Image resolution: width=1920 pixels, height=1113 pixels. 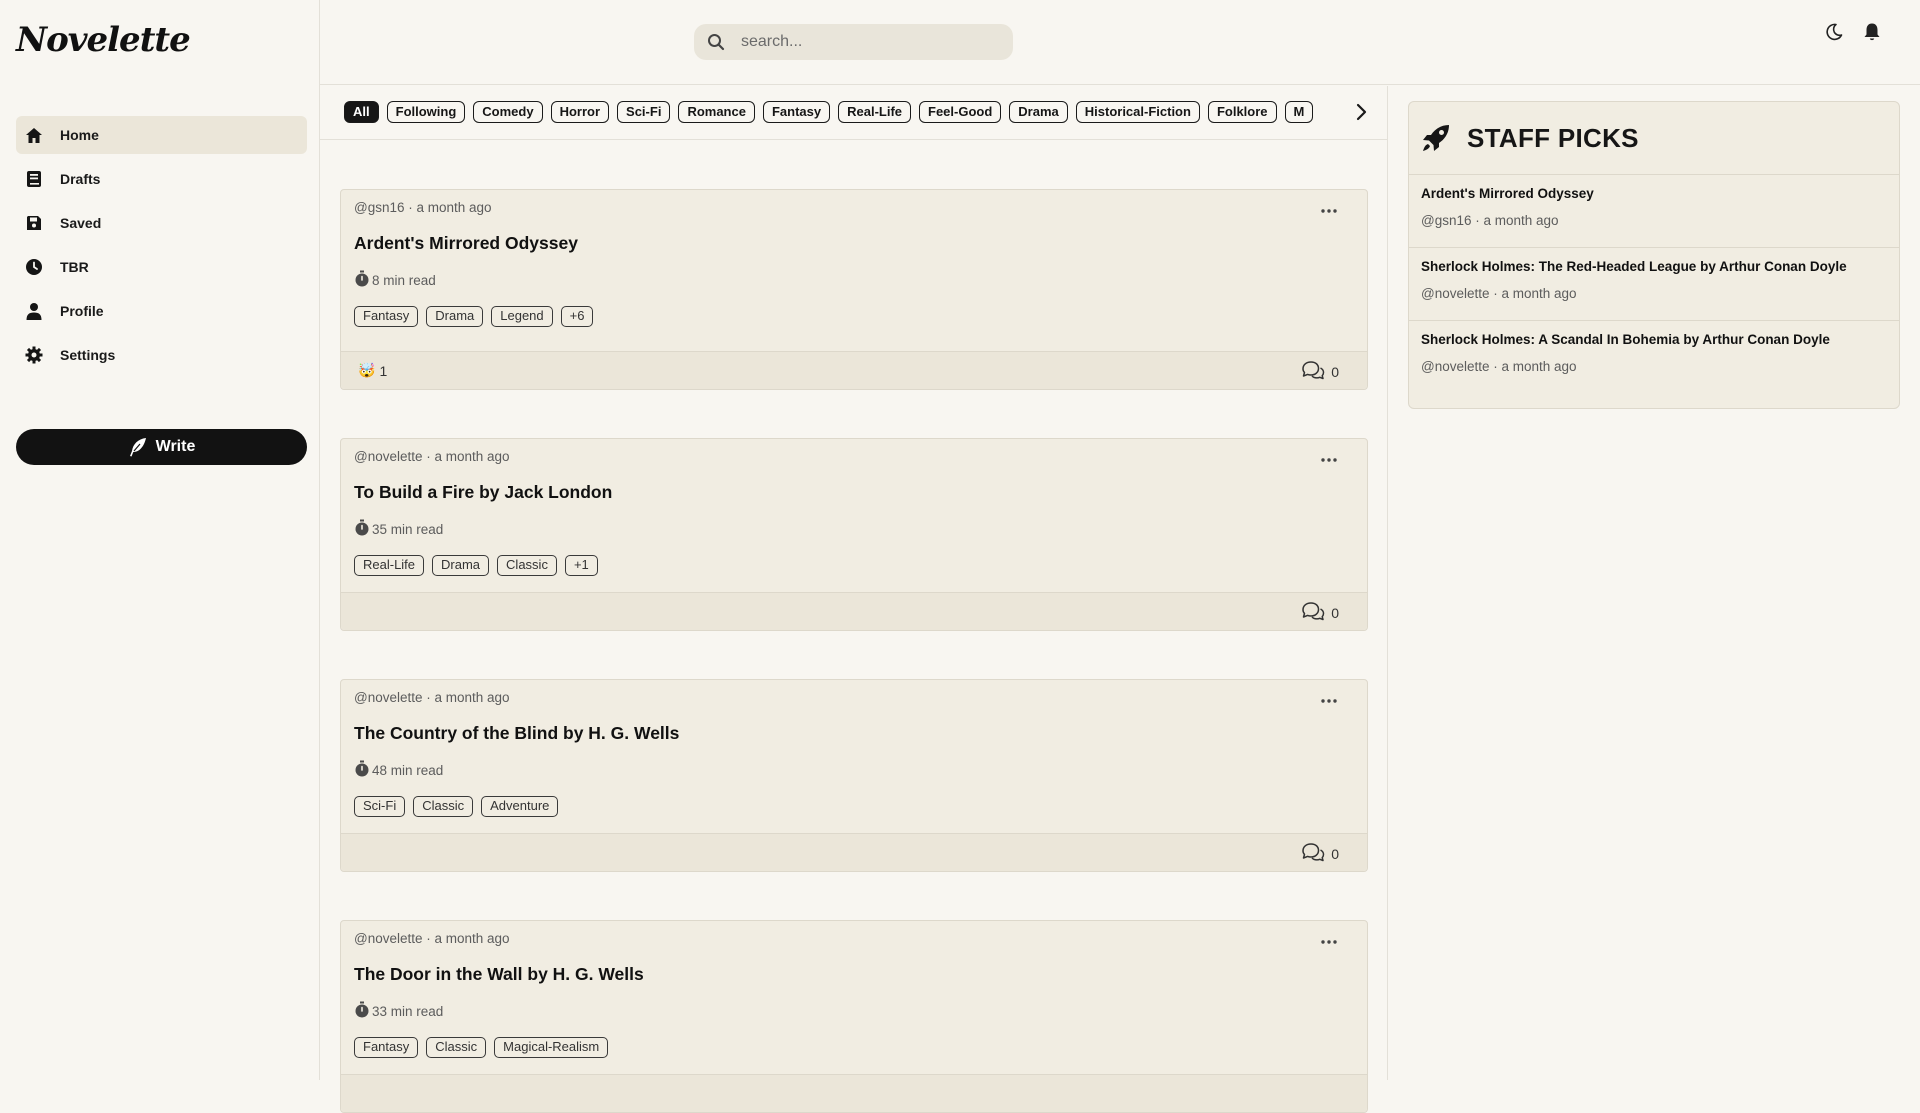 I want to click on sidebar-item-tbr: TBR, so click(x=161, y=267).